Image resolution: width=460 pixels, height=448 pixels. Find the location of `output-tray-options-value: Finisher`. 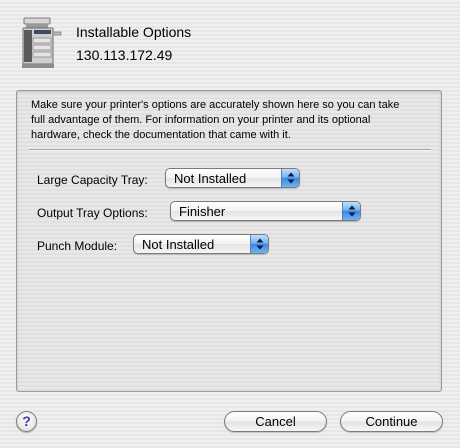

output-tray-options-value: Finisher is located at coordinates (202, 211).